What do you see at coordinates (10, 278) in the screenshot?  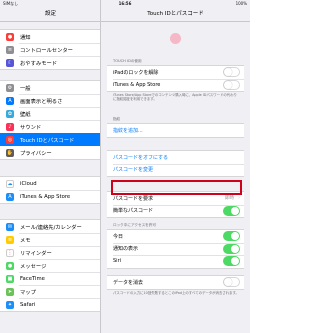 I see `facetime-icon: ■` at bounding box center [10, 278].